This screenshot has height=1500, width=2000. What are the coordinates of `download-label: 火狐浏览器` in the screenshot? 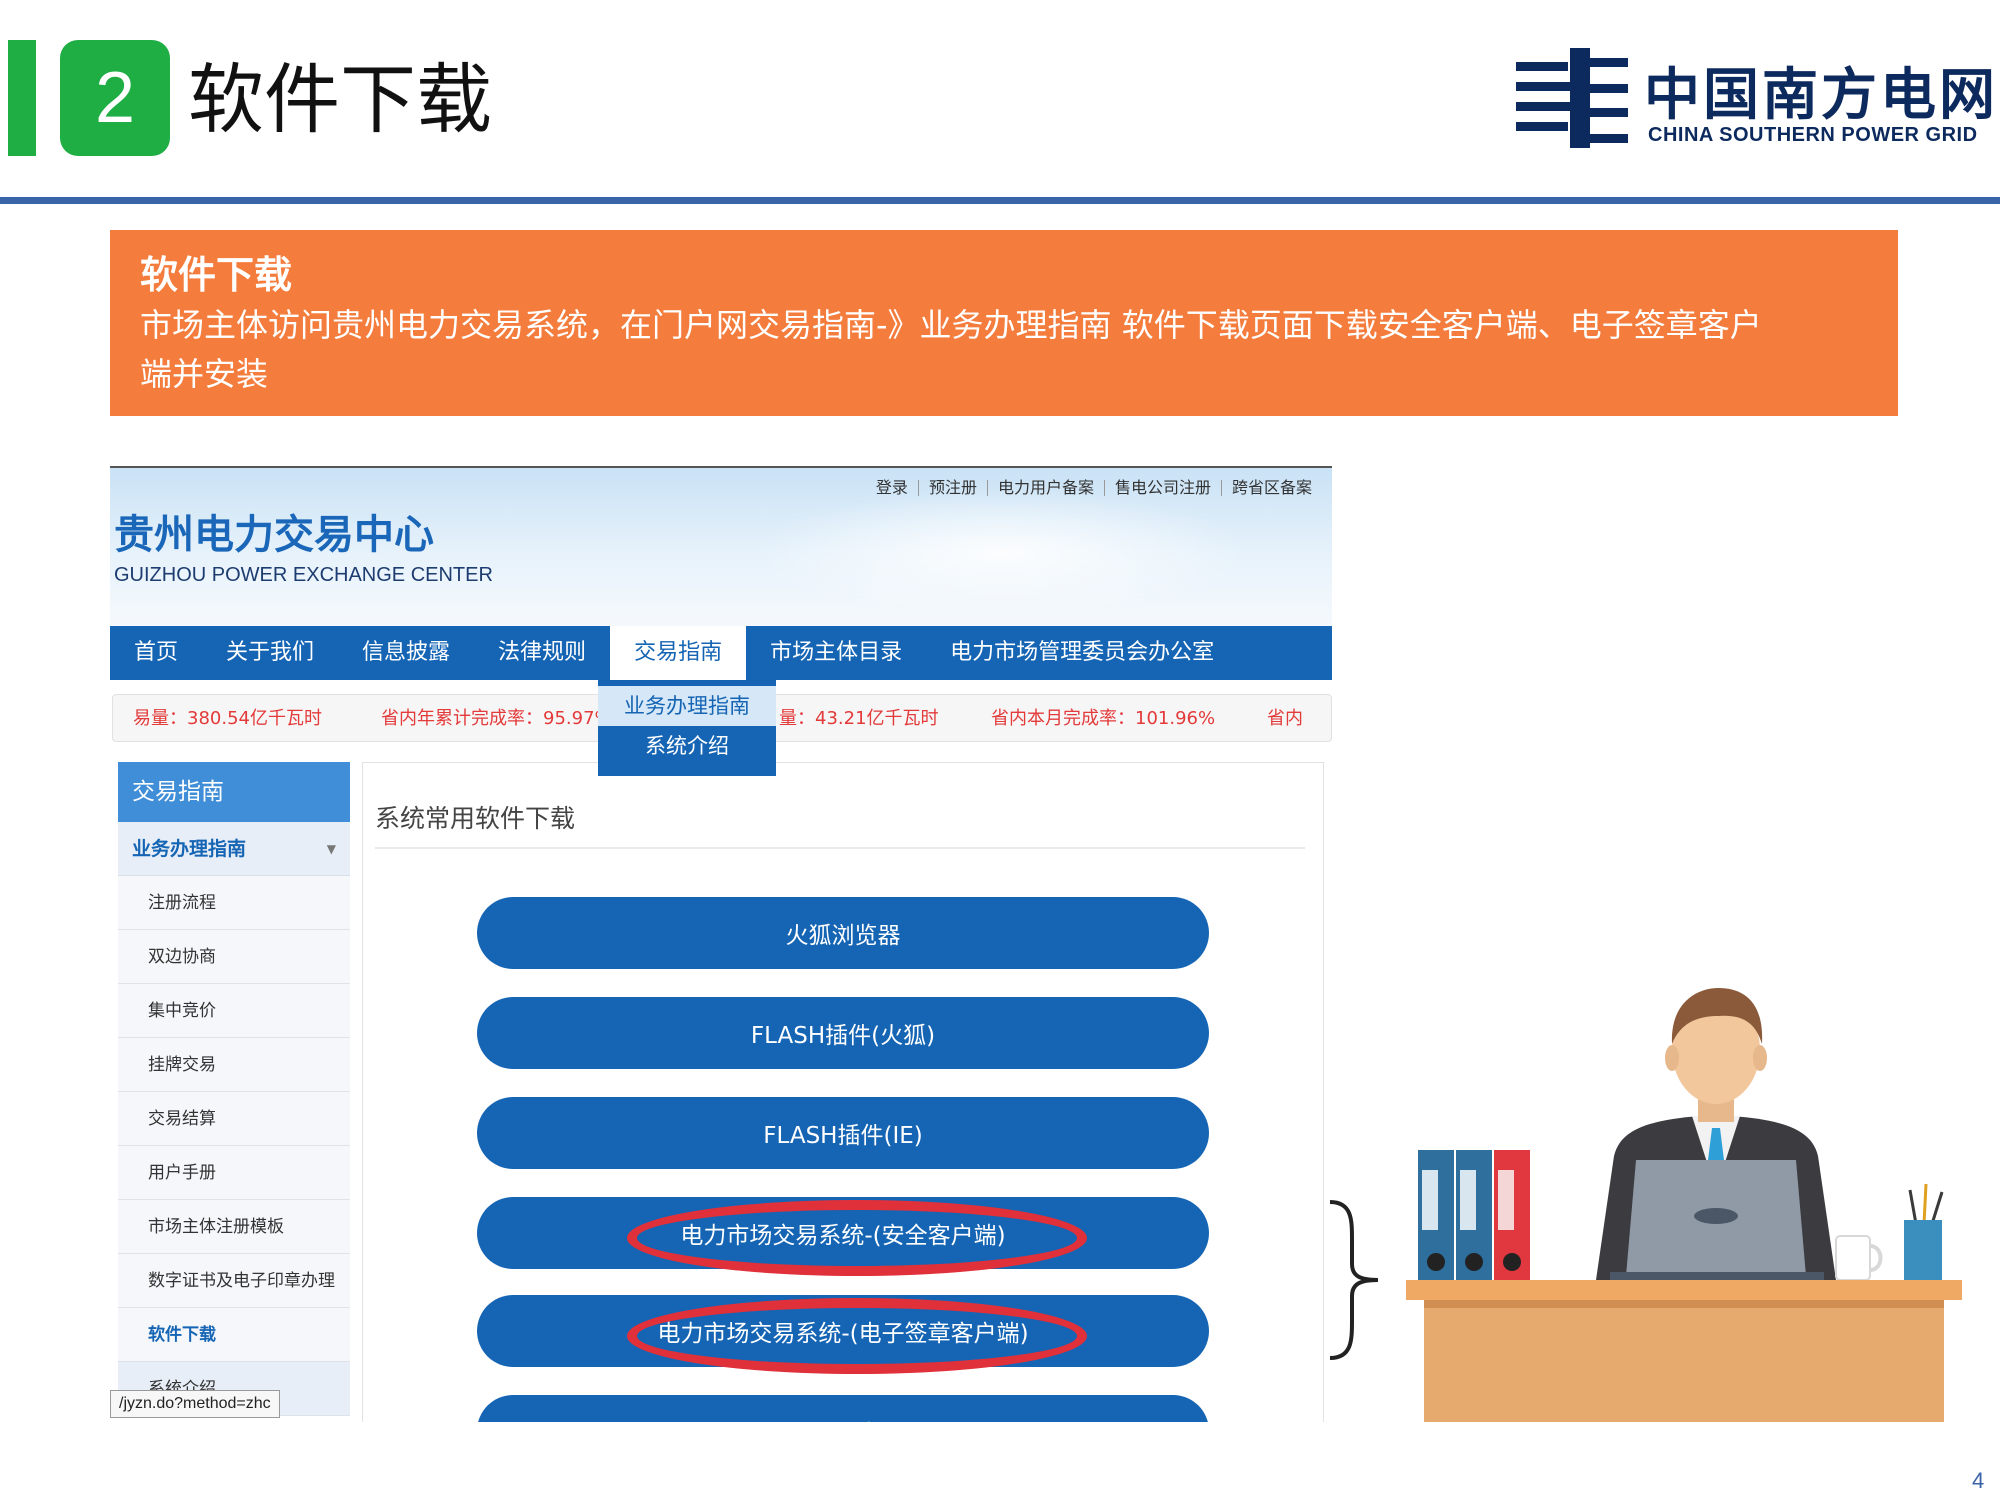 It's located at (843, 936).